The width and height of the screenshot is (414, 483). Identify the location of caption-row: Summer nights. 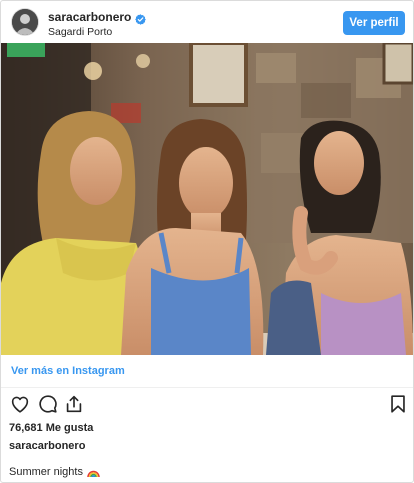
(54, 472).